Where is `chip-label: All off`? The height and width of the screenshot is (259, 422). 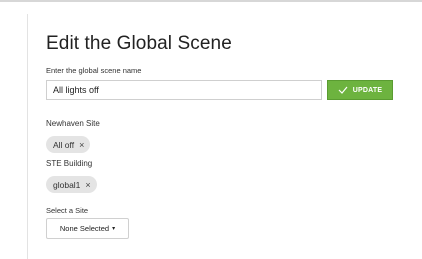 chip-label: All off is located at coordinates (64, 144).